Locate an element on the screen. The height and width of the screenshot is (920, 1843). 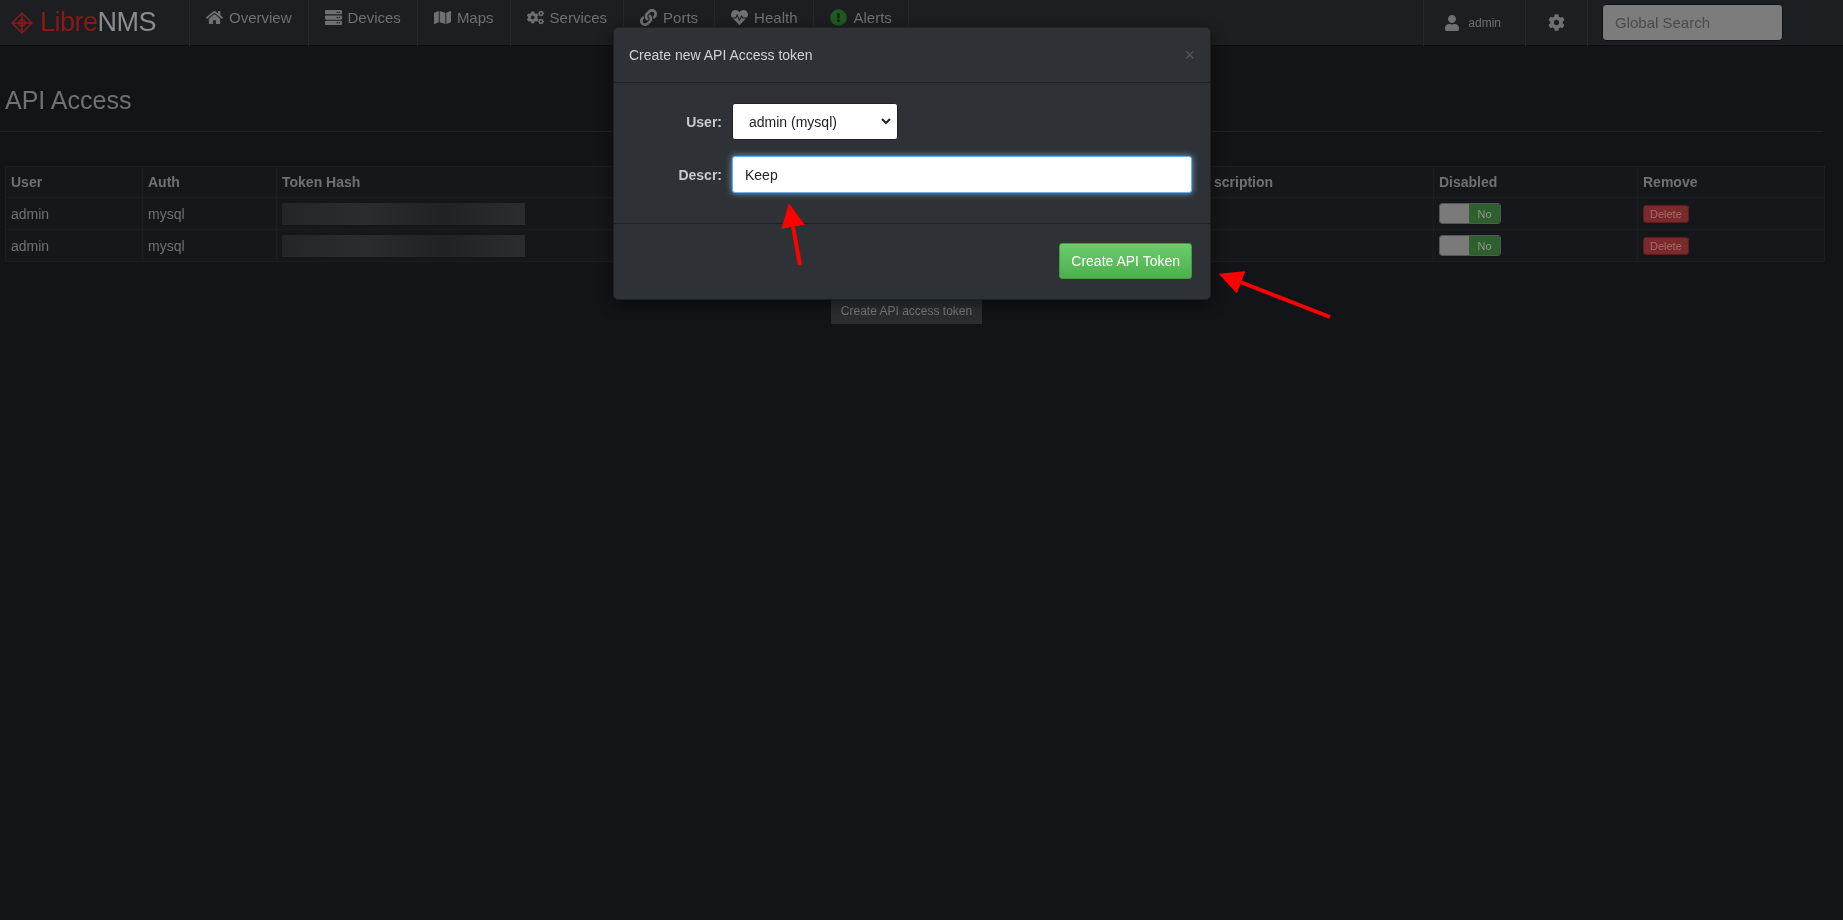
create-api-token-button: Create API Token is located at coordinates (1125, 261).